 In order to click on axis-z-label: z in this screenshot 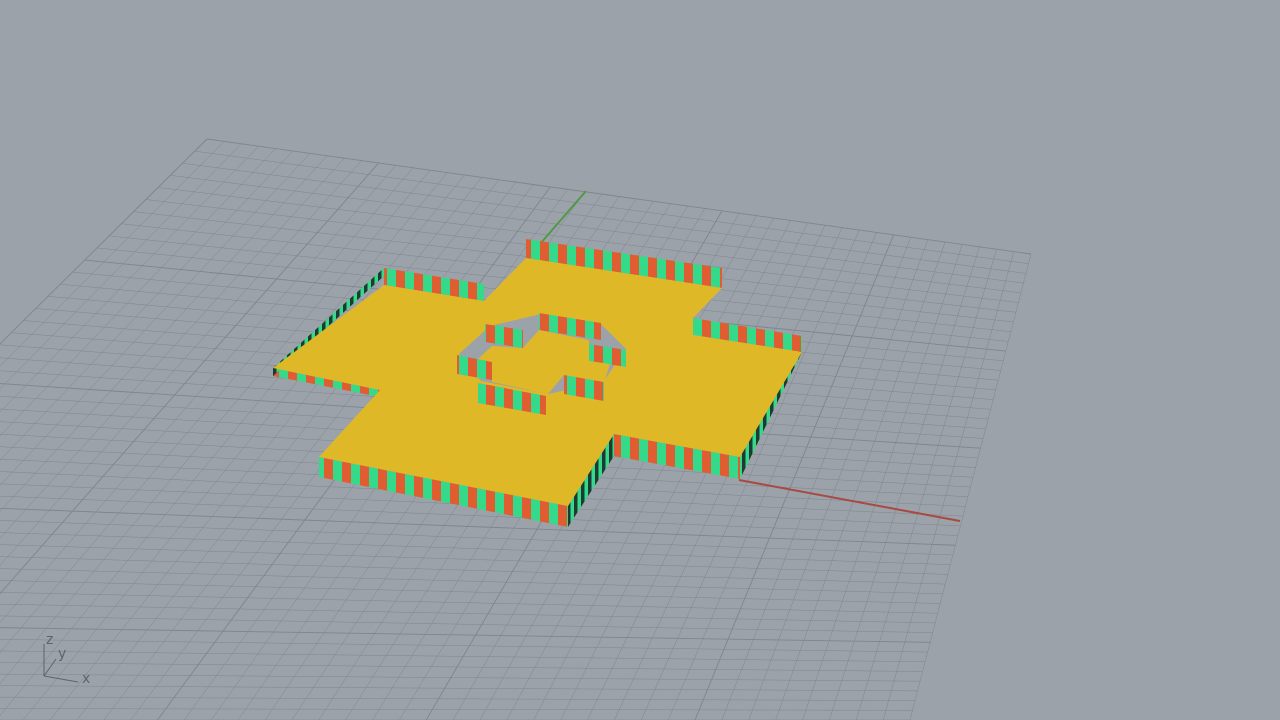, I will do `click(50, 640)`.